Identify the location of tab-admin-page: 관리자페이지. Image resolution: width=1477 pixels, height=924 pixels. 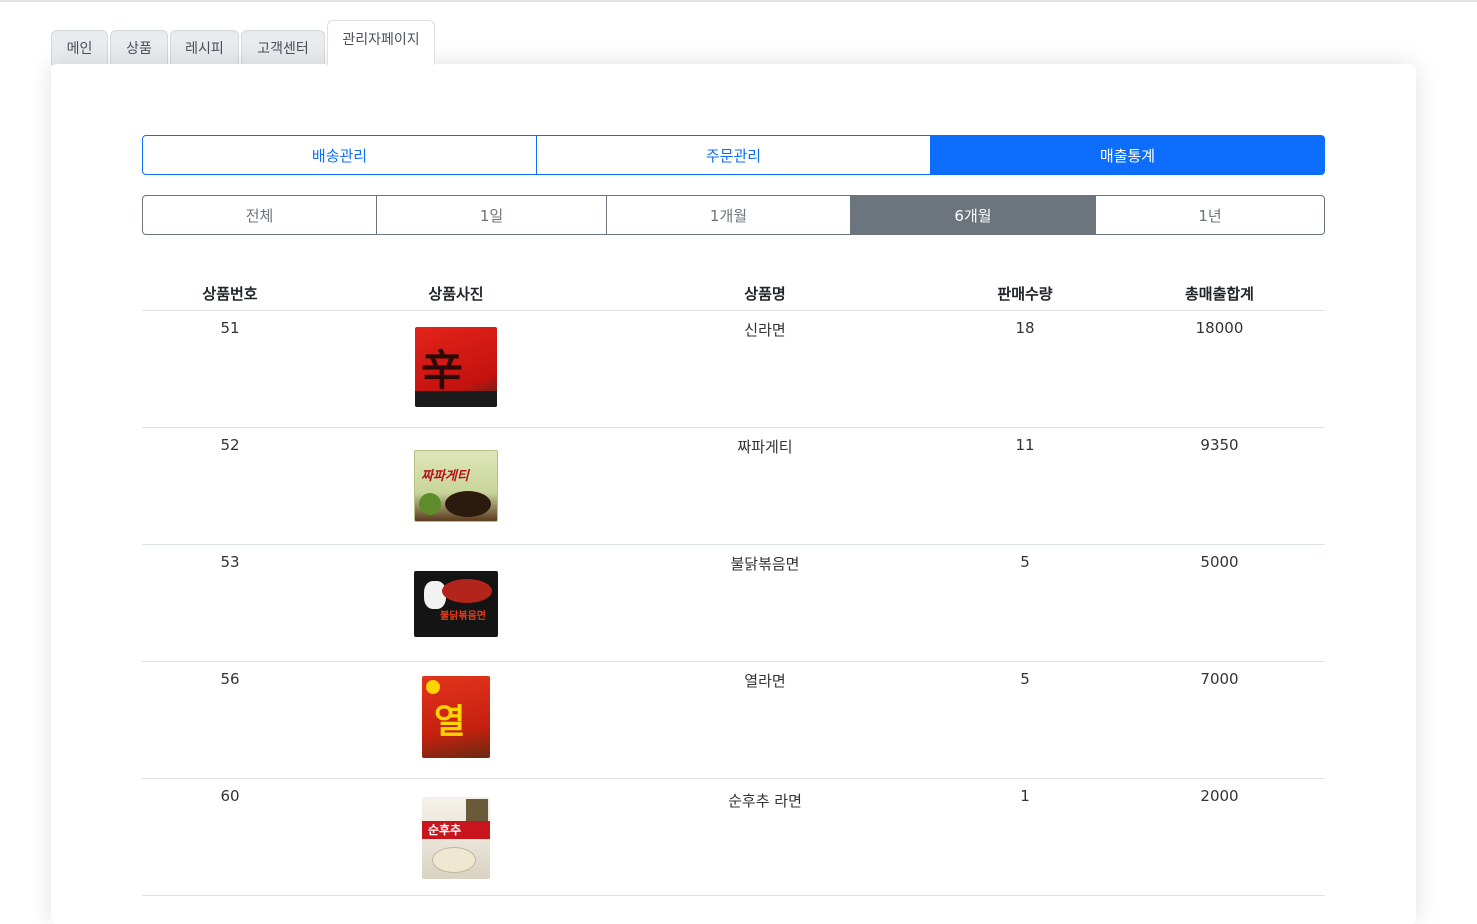
(381, 42).